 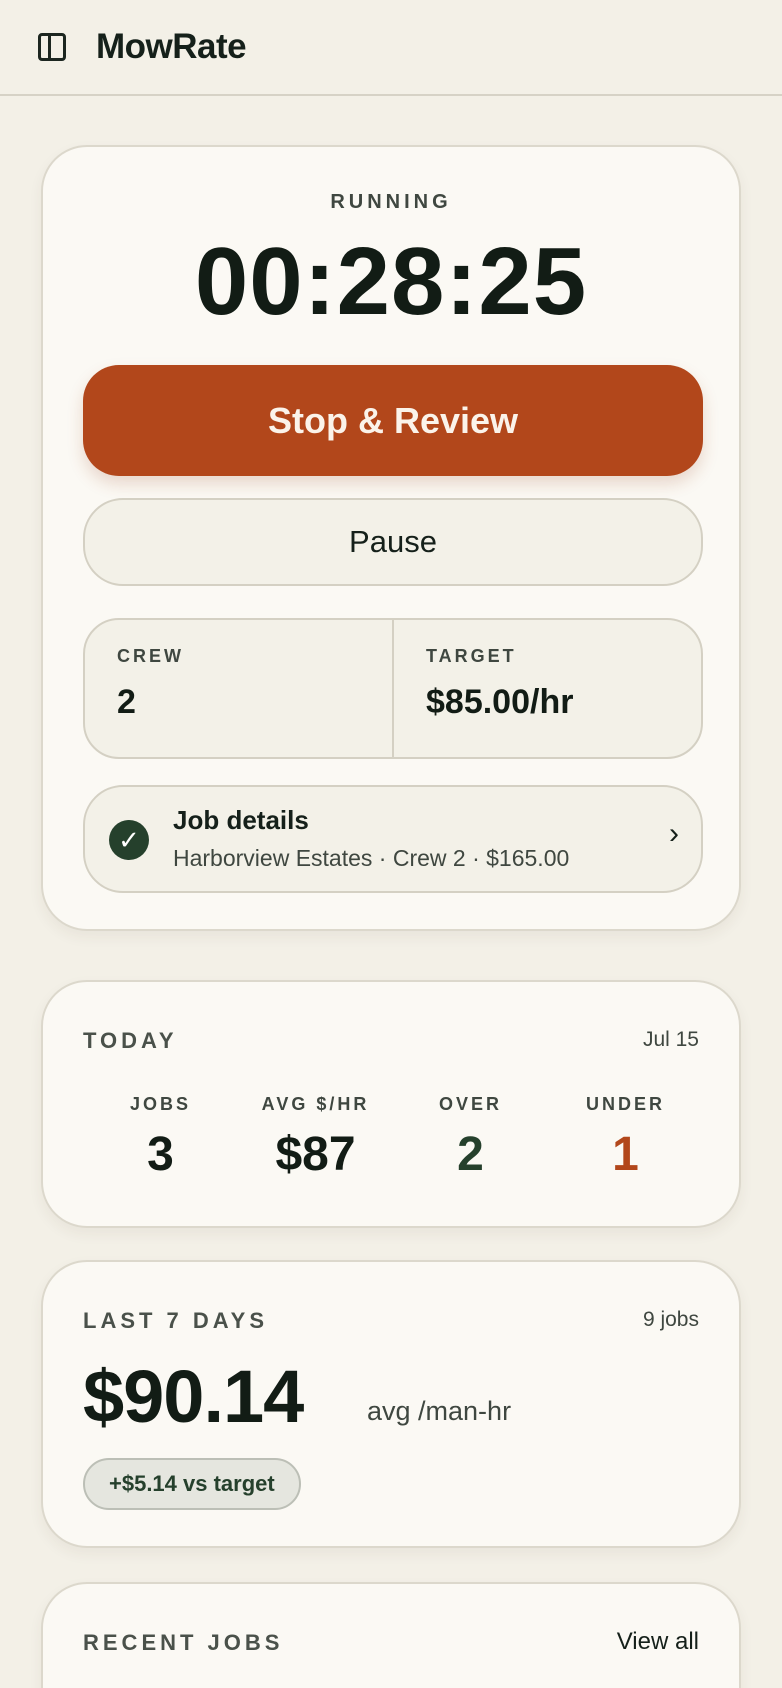 What do you see at coordinates (315, 1104) in the screenshot?
I see `kpi-label: AVG $/HR` at bounding box center [315, 1104].